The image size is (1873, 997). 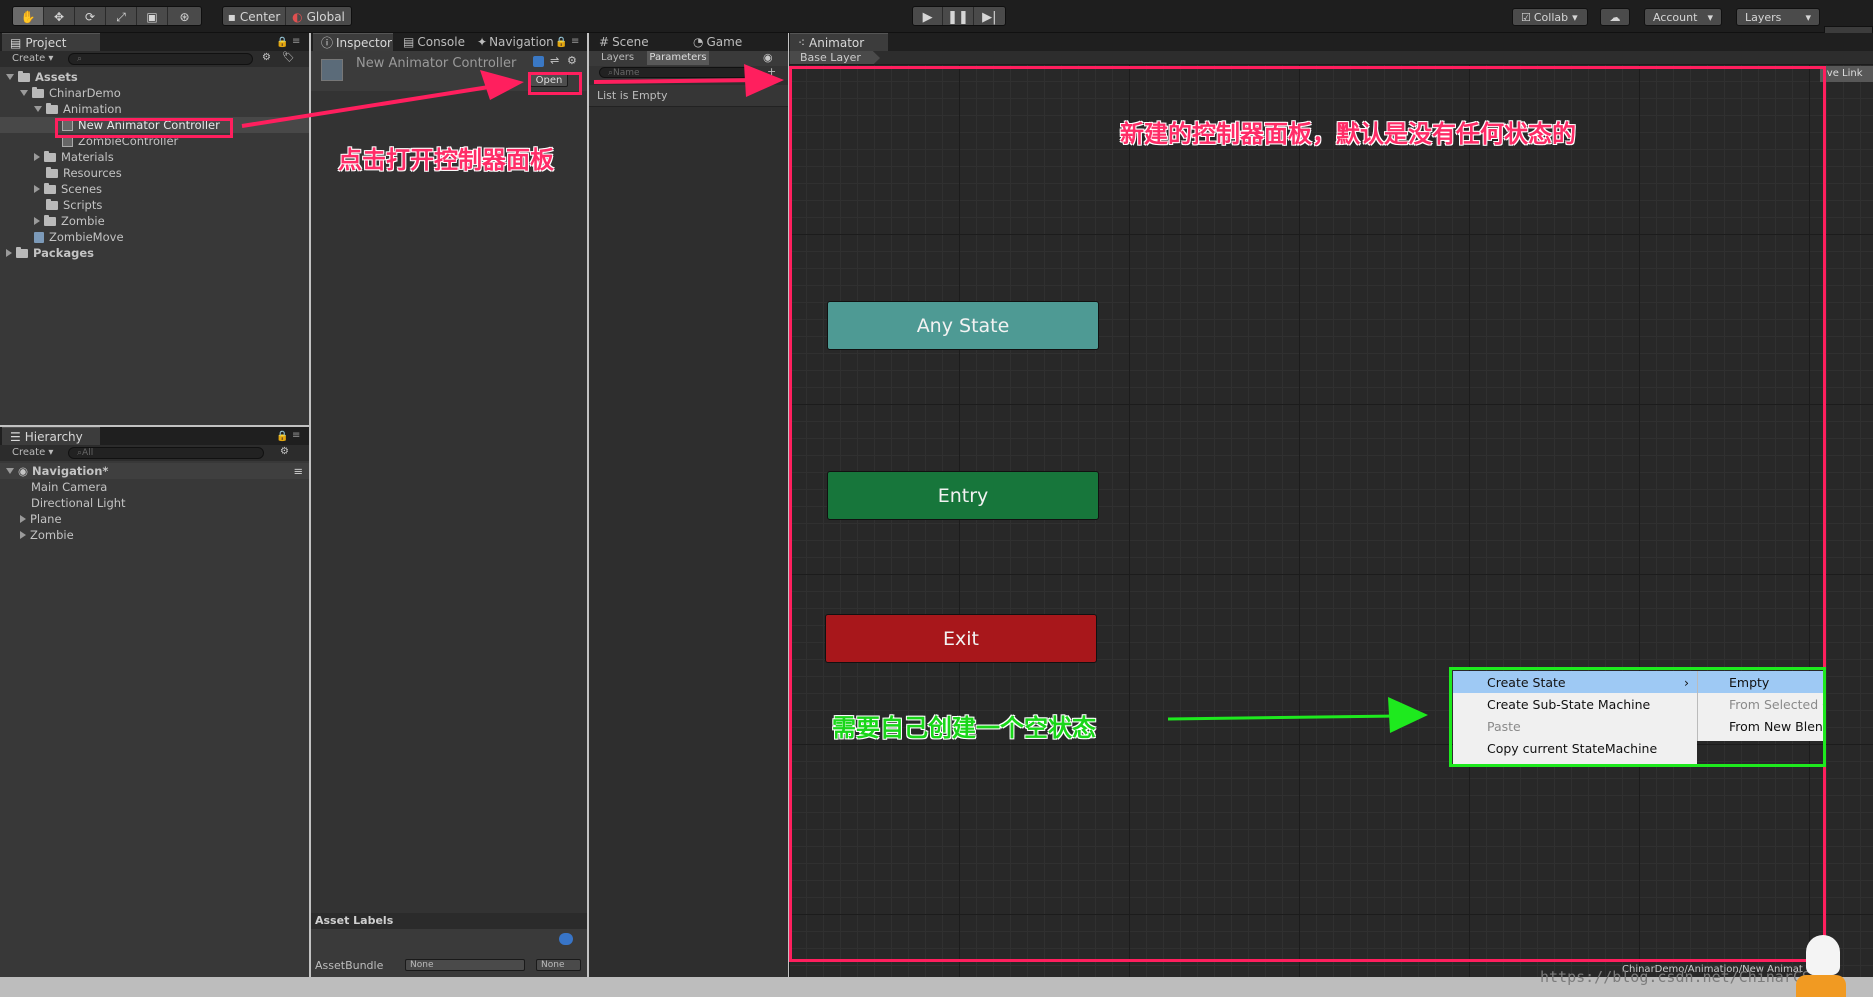 What do you see at coordinates (688, 80) in the screenshot?
I see `arrow-to-animator-panel` at bounding box center [688, 80].